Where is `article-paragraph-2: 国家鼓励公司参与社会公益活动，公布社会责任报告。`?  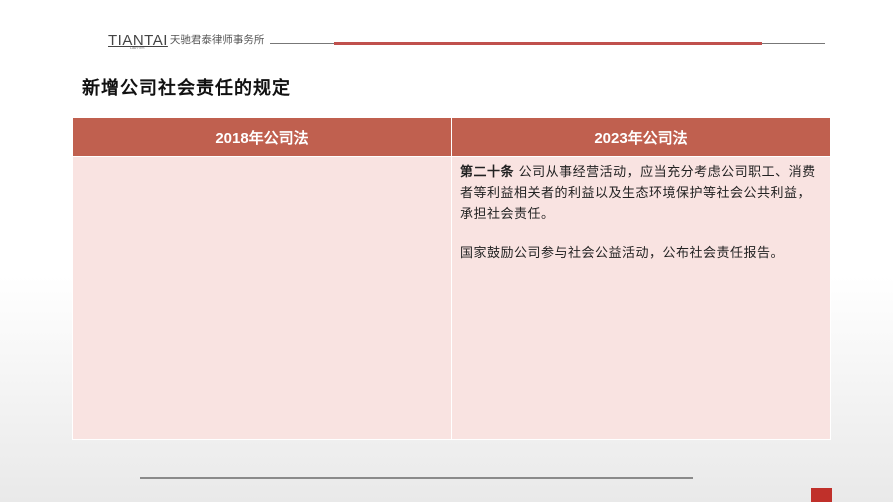 article-paragraph-2: 国家鼓励公司参与社会公益活动，公布社会责任报告。 is located at coordinates (622, 253).